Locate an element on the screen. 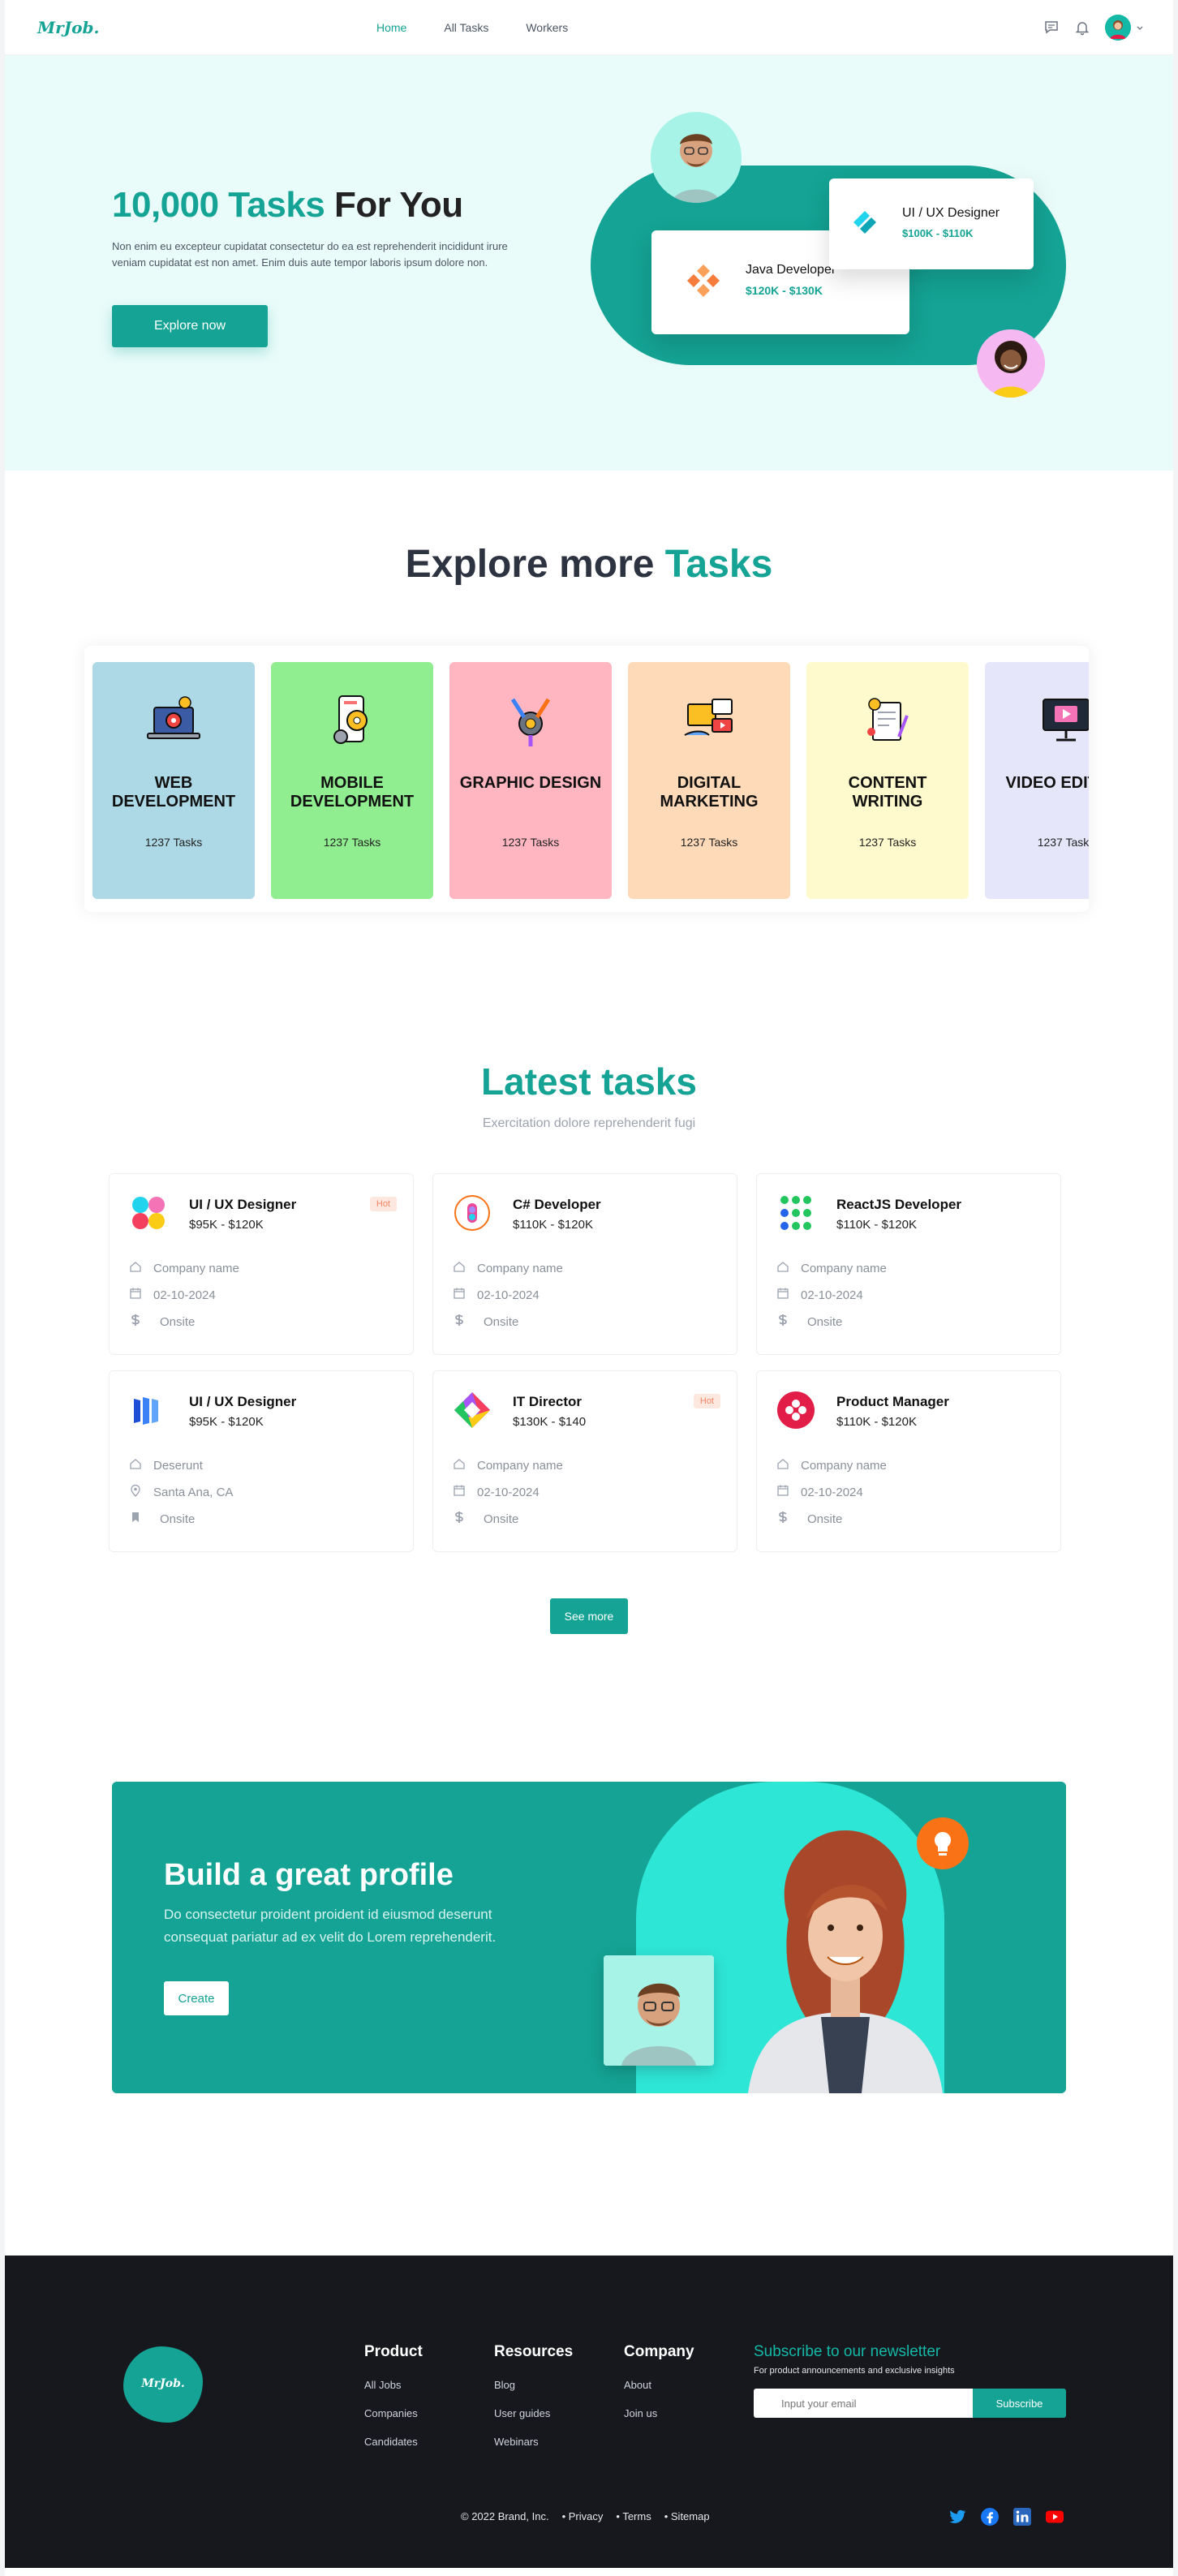 The height and width of the screenshot is (2576, 1178). diamond-icon is located at coordinates (472, 1410).